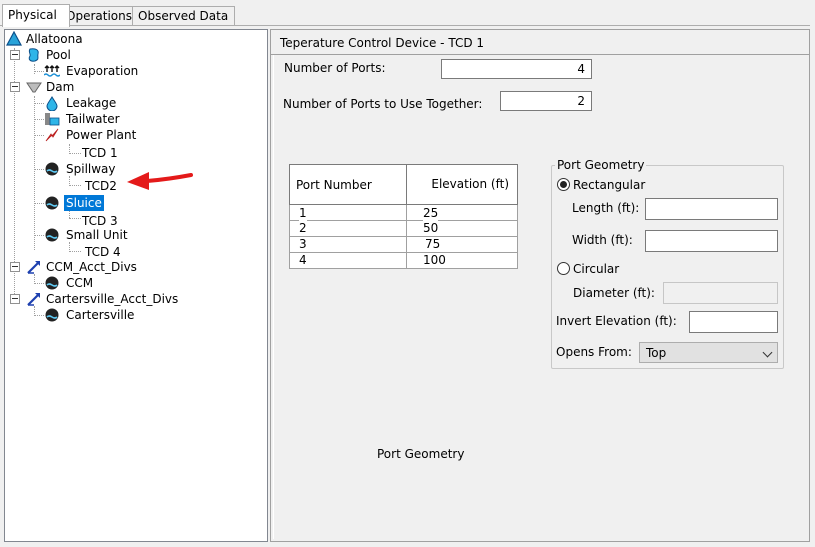 Image resolution: width=815 pixels, height=547 pixels. What do you see at coordinates (33, 55) in the screenshot?
I see `pool-icon` at bounding box center [33, 55].